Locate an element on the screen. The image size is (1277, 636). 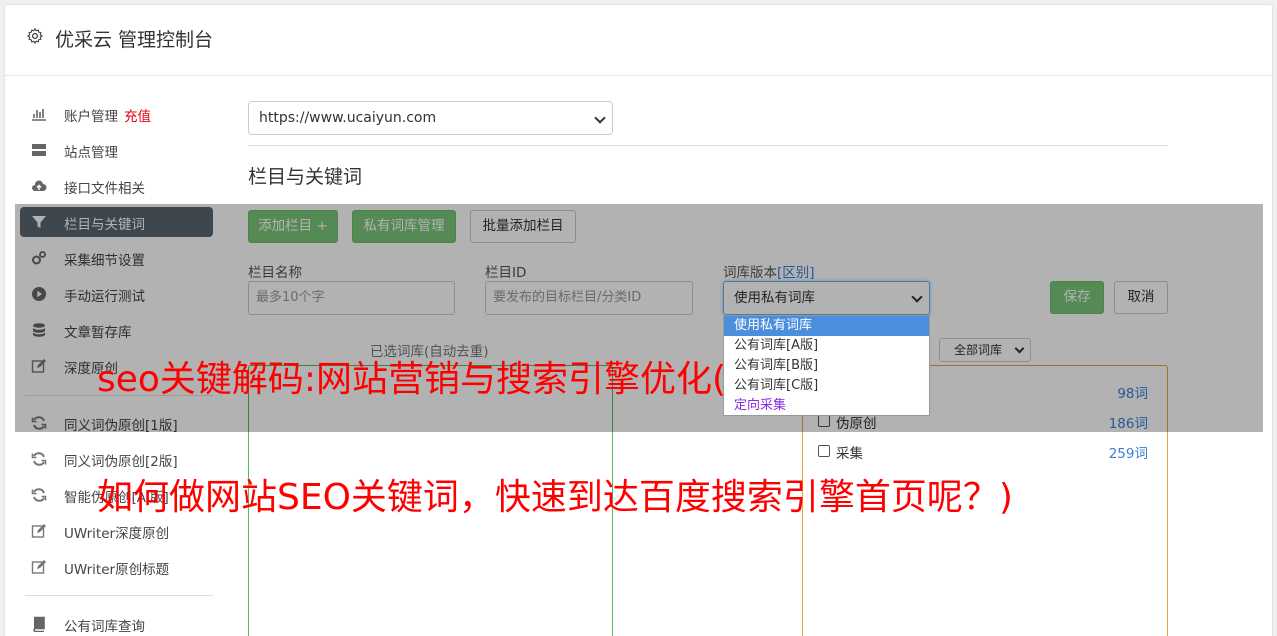
word-count: 259词 is located at coordinates (1128, 454).